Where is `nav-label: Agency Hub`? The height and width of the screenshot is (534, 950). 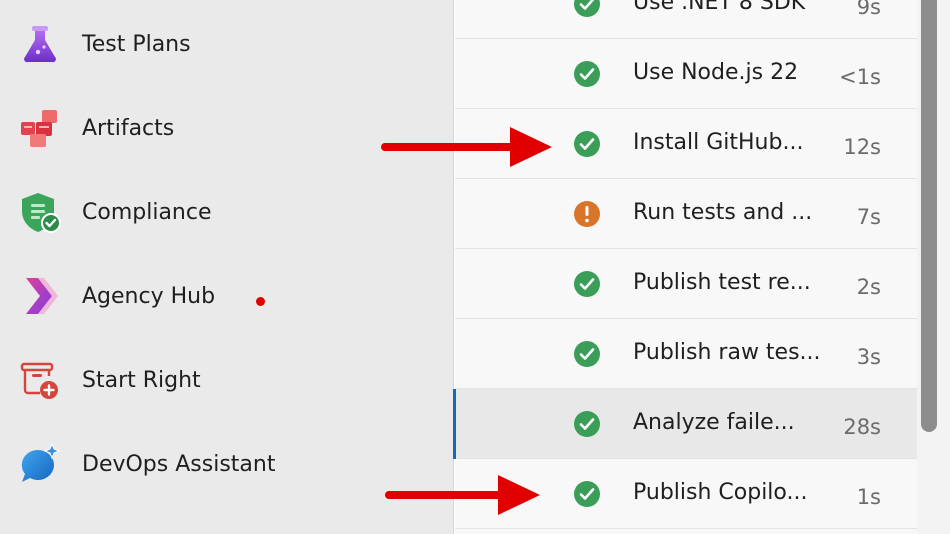
nav-label: Agency Hub is located at coordinates (149, 296).